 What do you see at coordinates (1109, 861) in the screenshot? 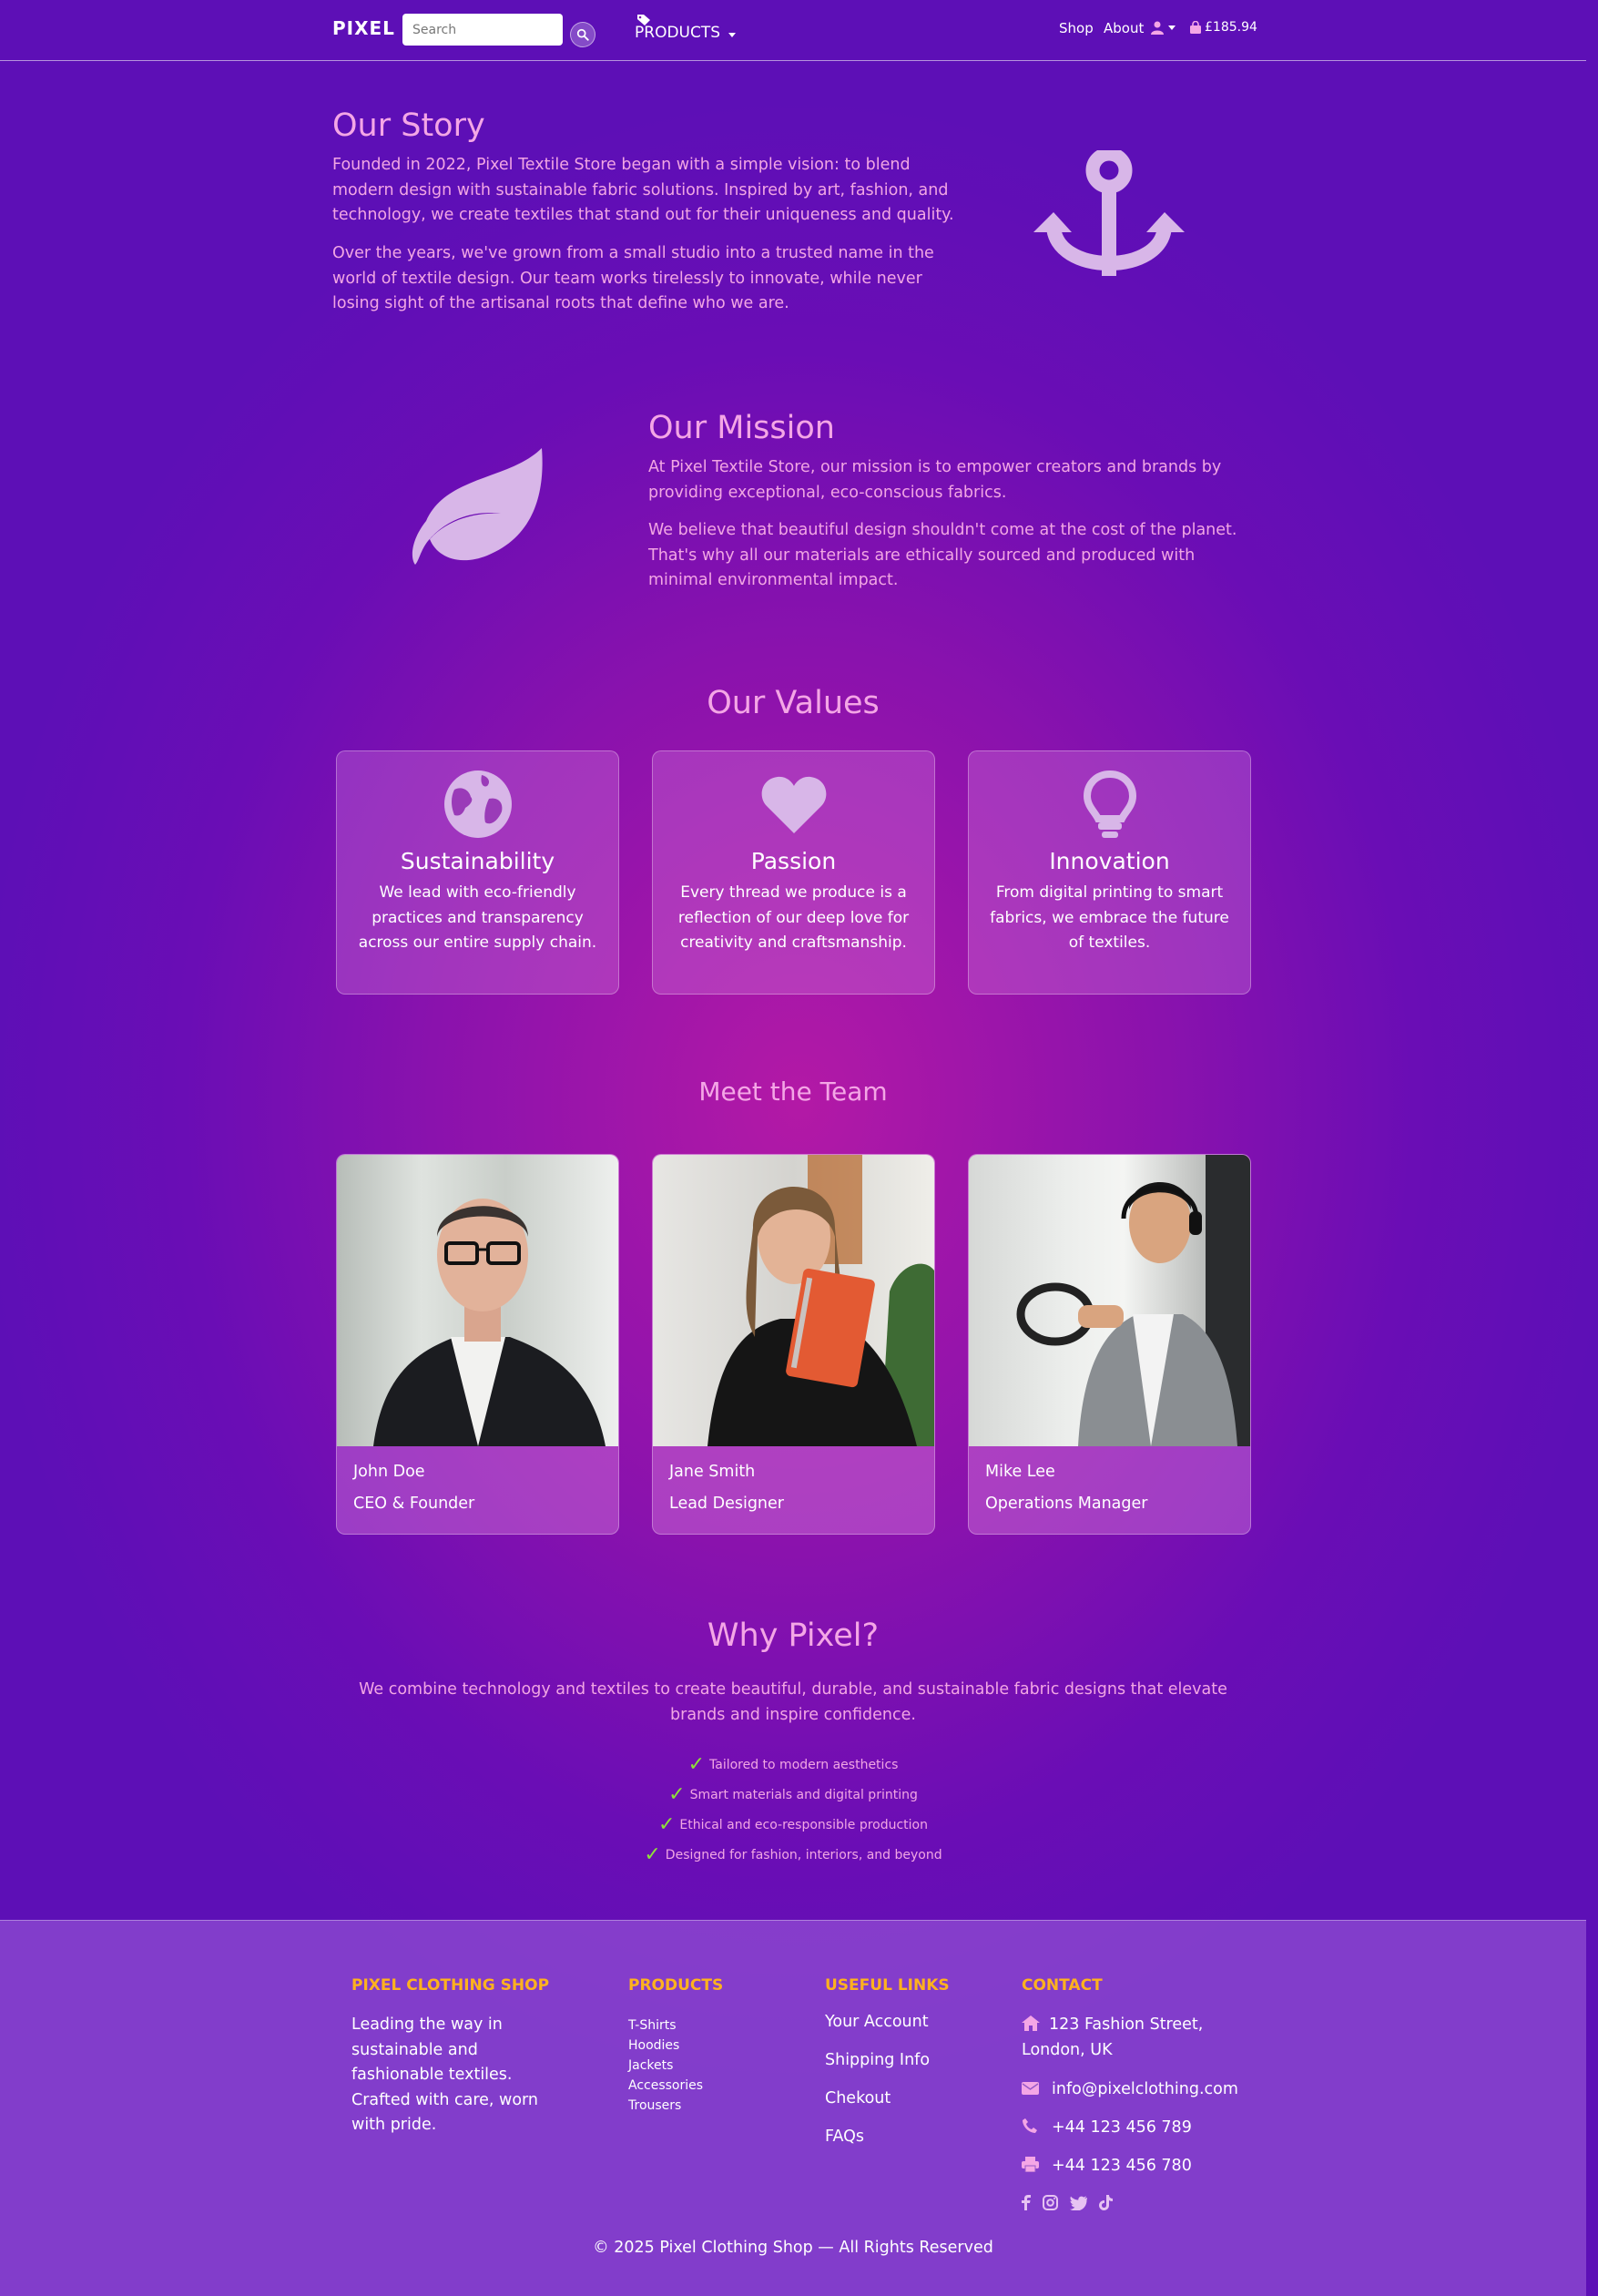
I see `value-title: Innovation` at bounding box center [1109, 861].